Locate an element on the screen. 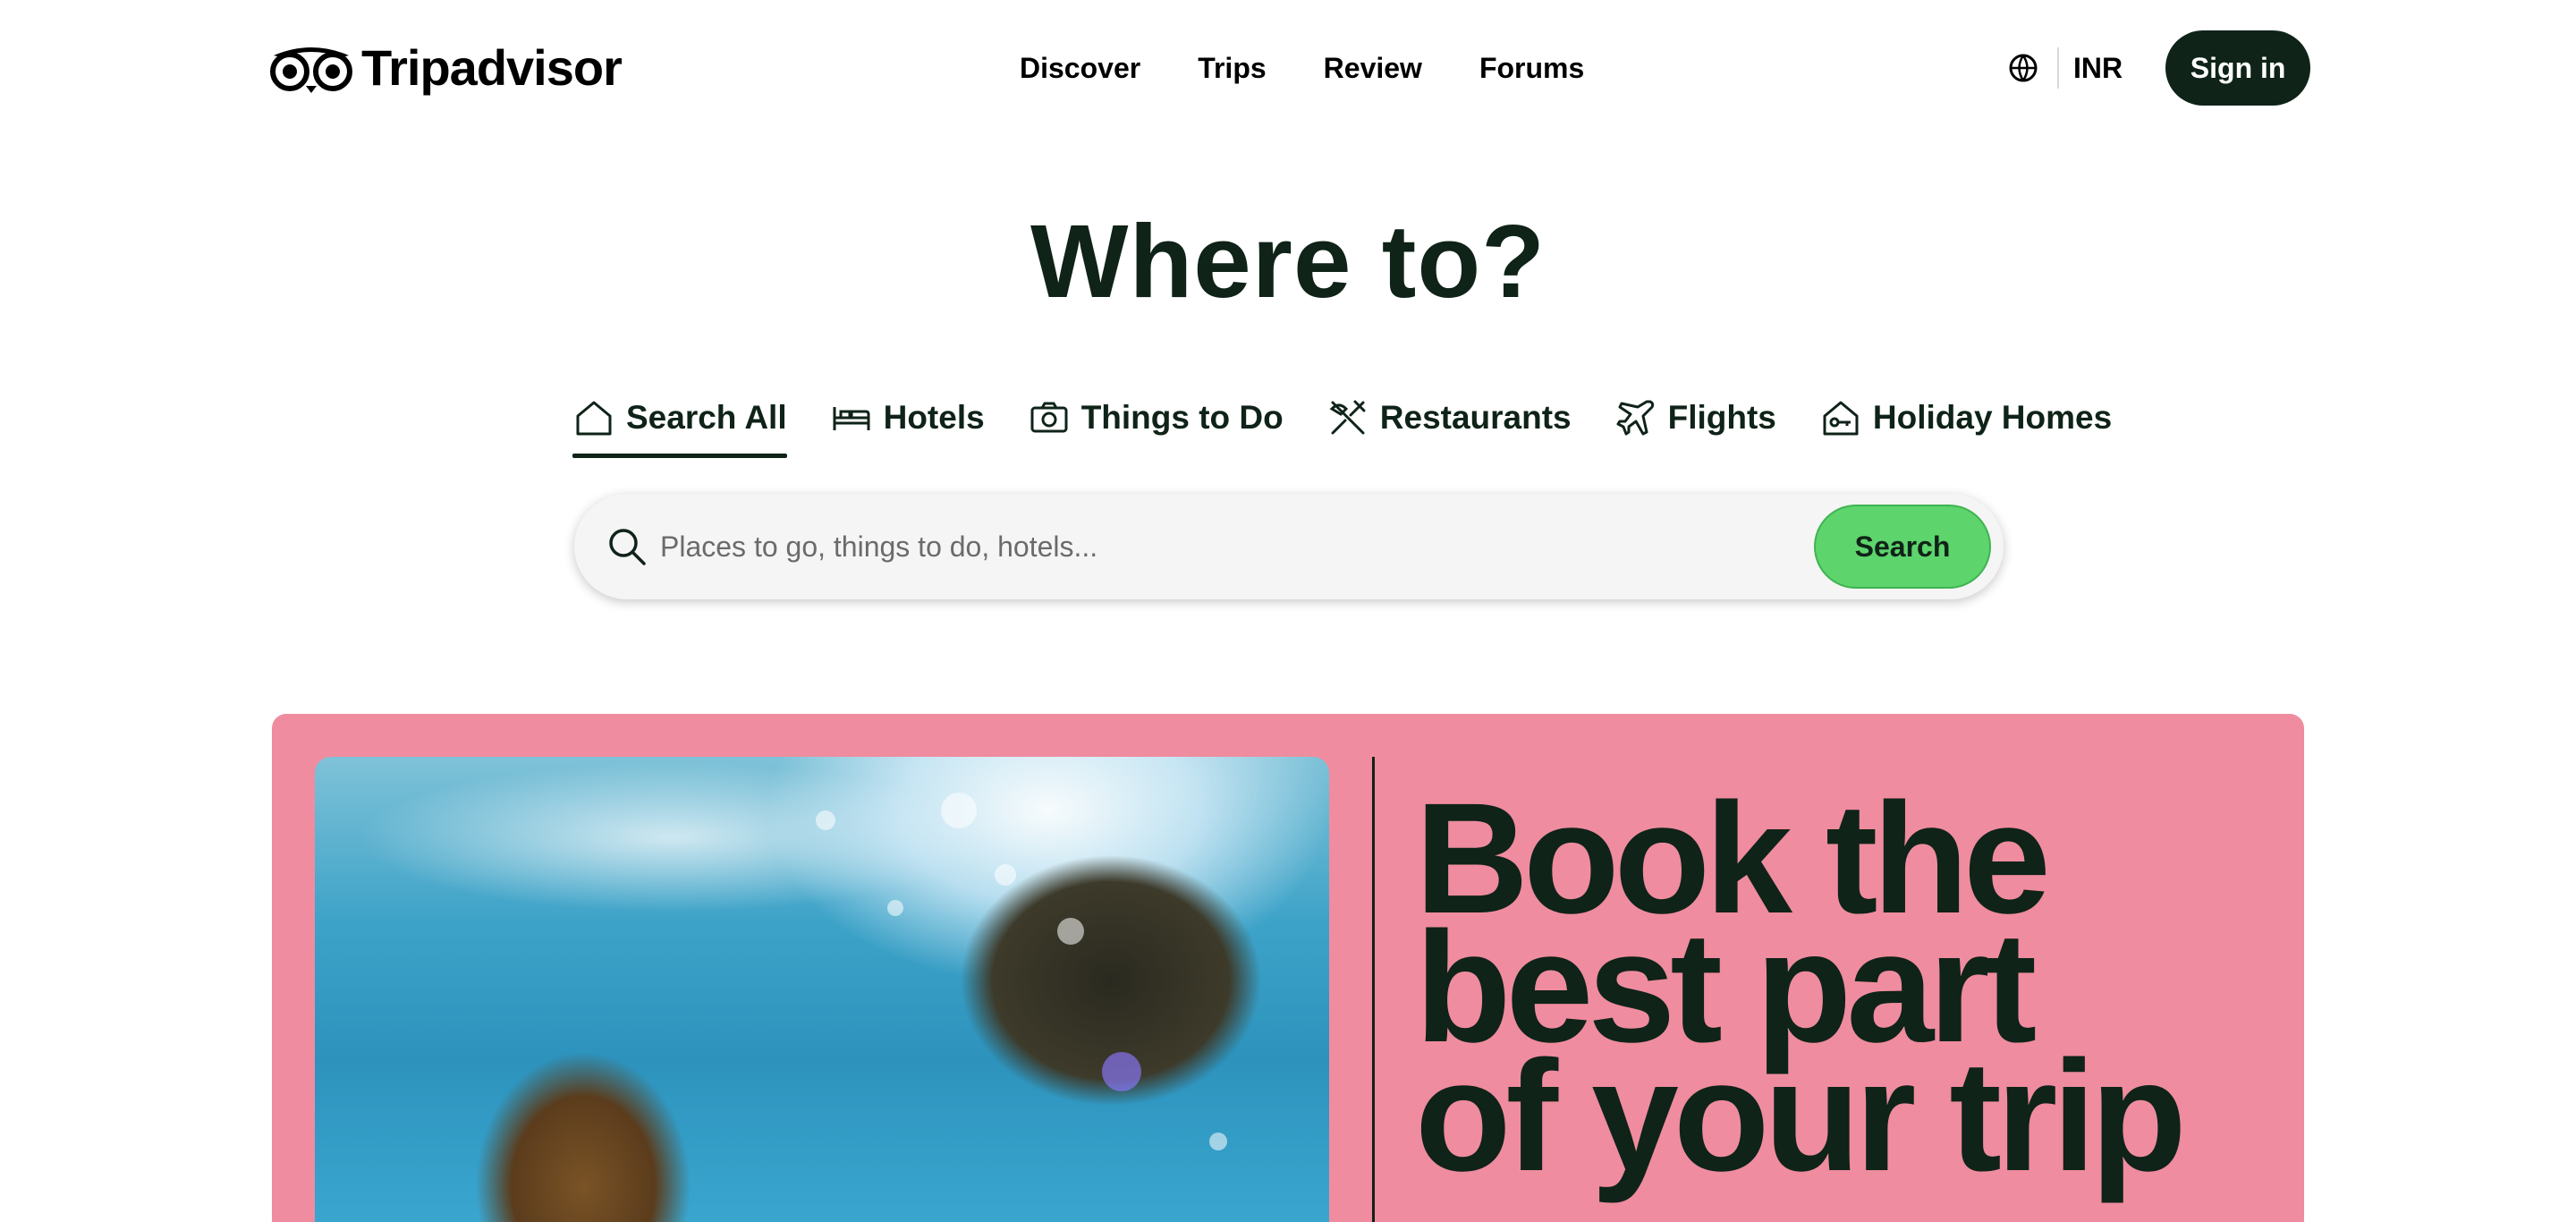 The image size is (2576, 1222). search-button: Search is located at coordinates (1902, 547).